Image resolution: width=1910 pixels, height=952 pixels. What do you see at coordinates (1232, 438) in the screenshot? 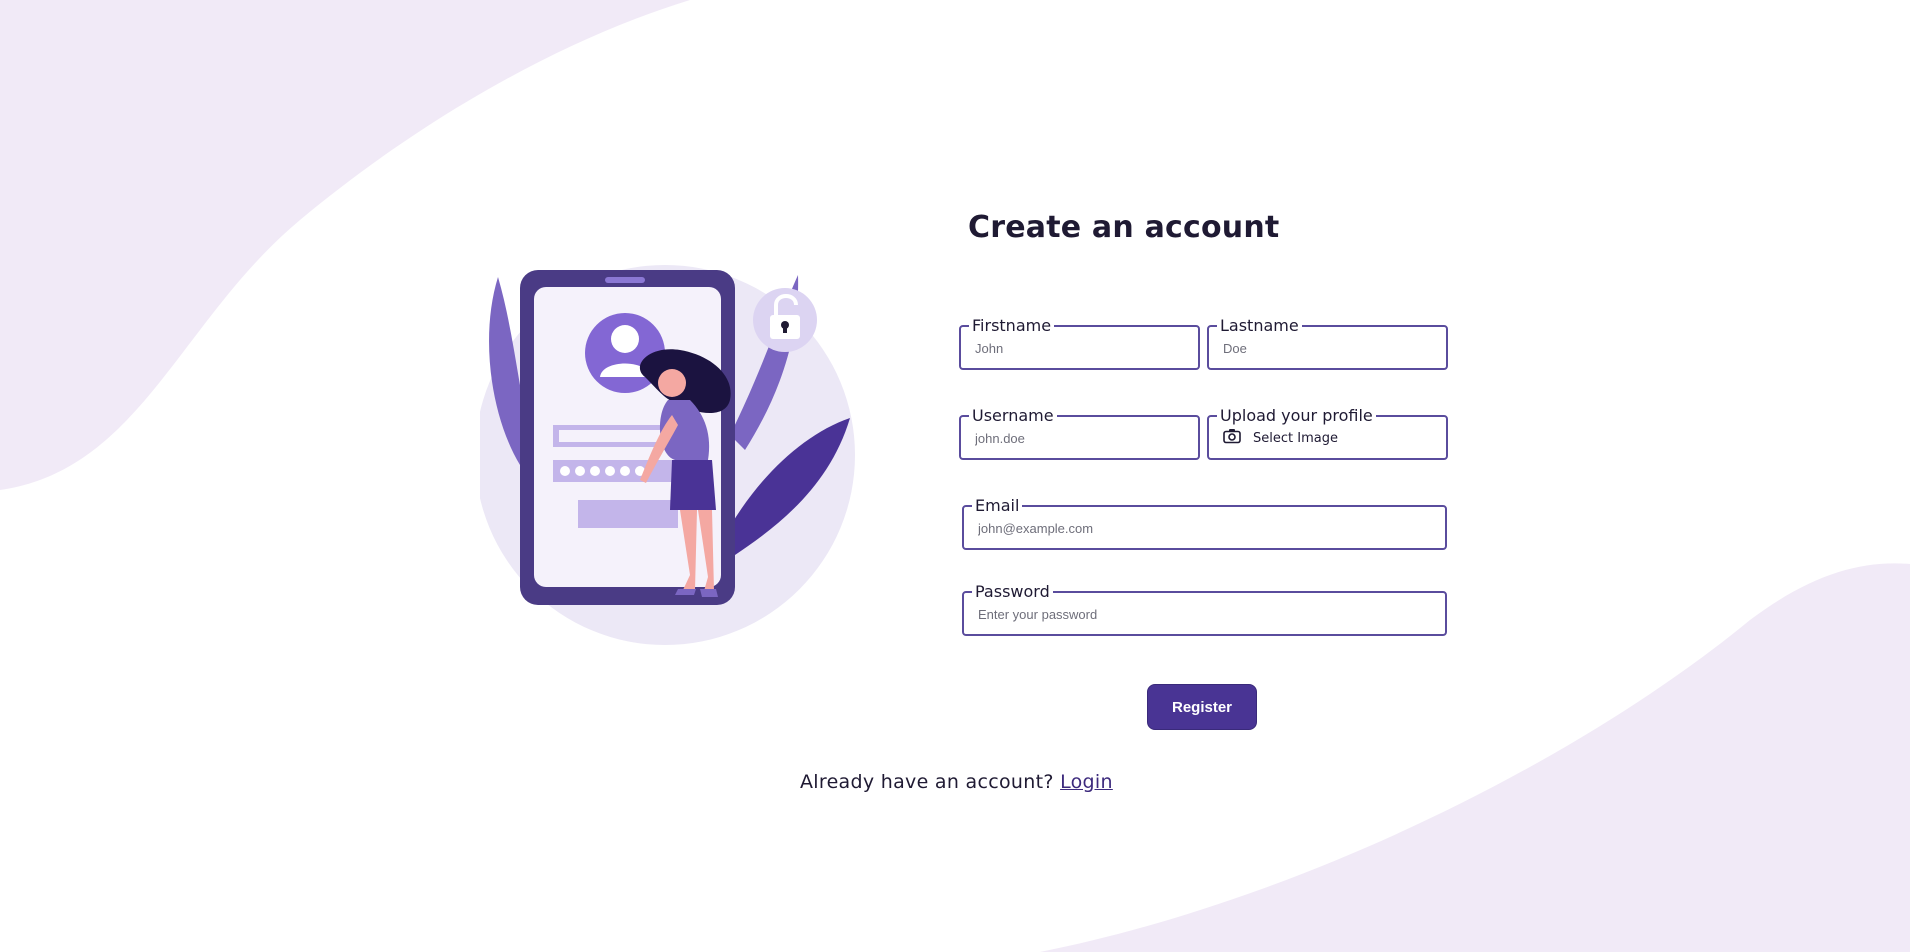
I see `camera-icon` at bounding box center [1232, 438].